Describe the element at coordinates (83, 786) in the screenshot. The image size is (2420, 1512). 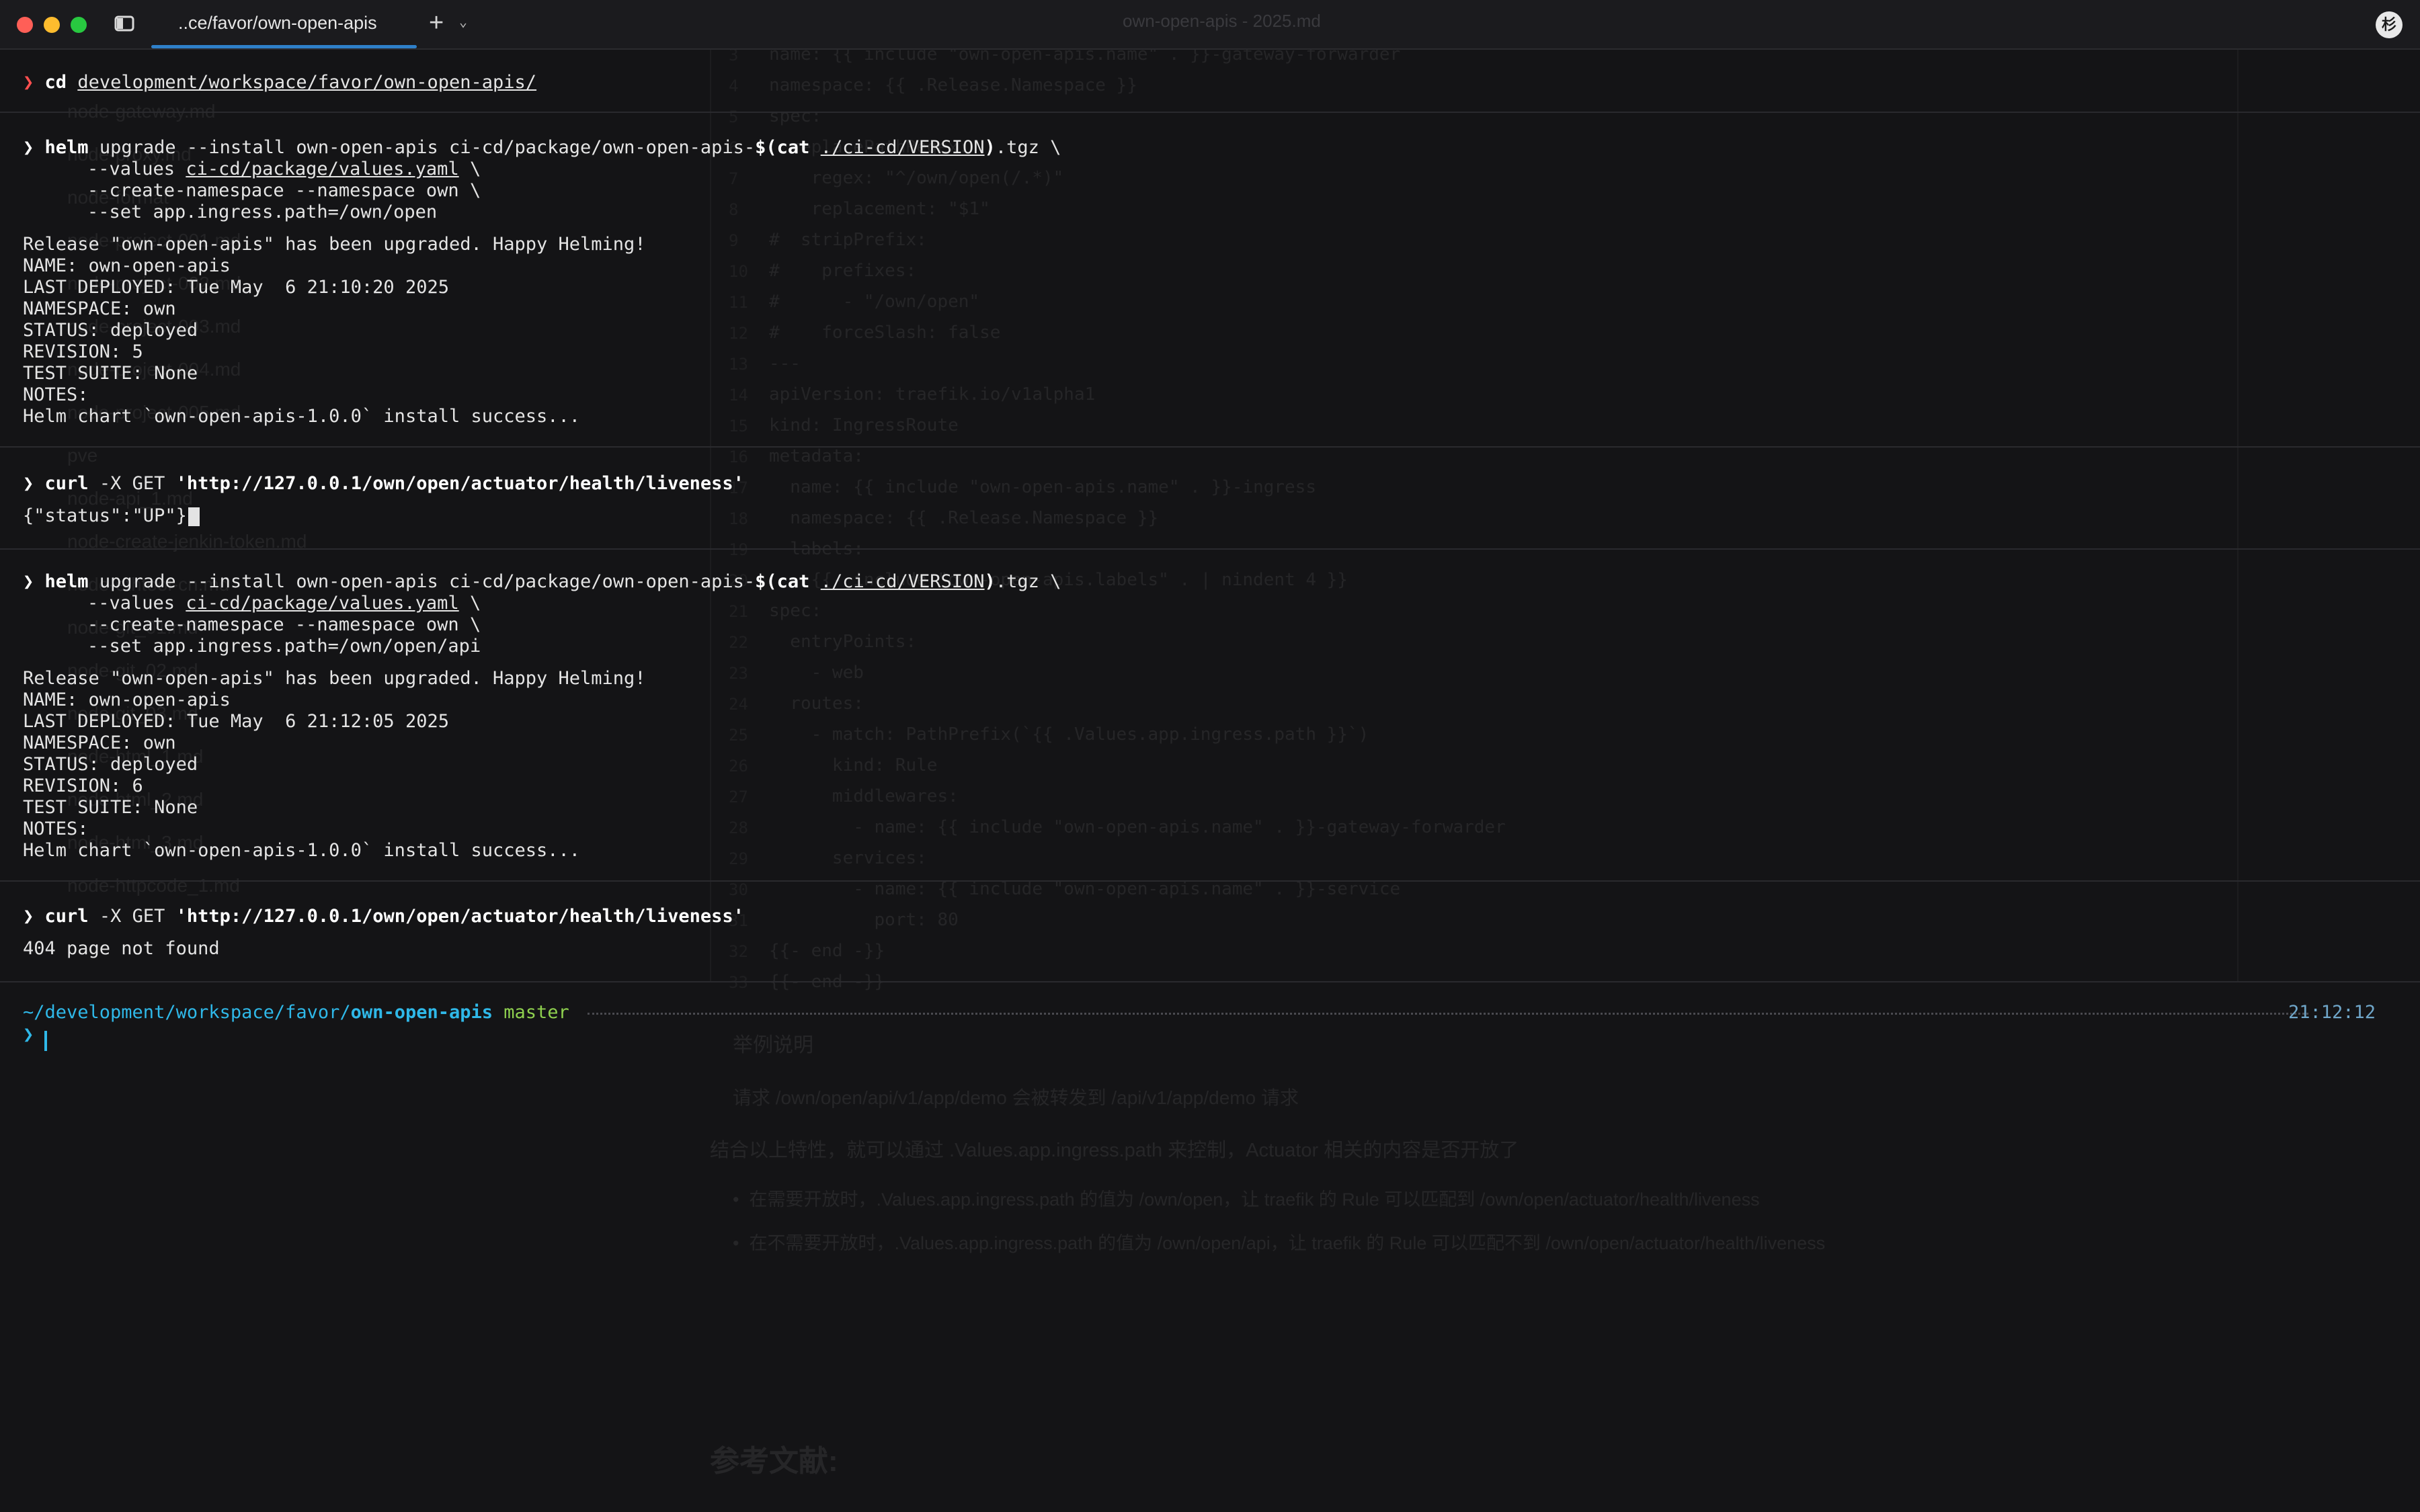
I see `output-line: REVISION: 6` at that location.